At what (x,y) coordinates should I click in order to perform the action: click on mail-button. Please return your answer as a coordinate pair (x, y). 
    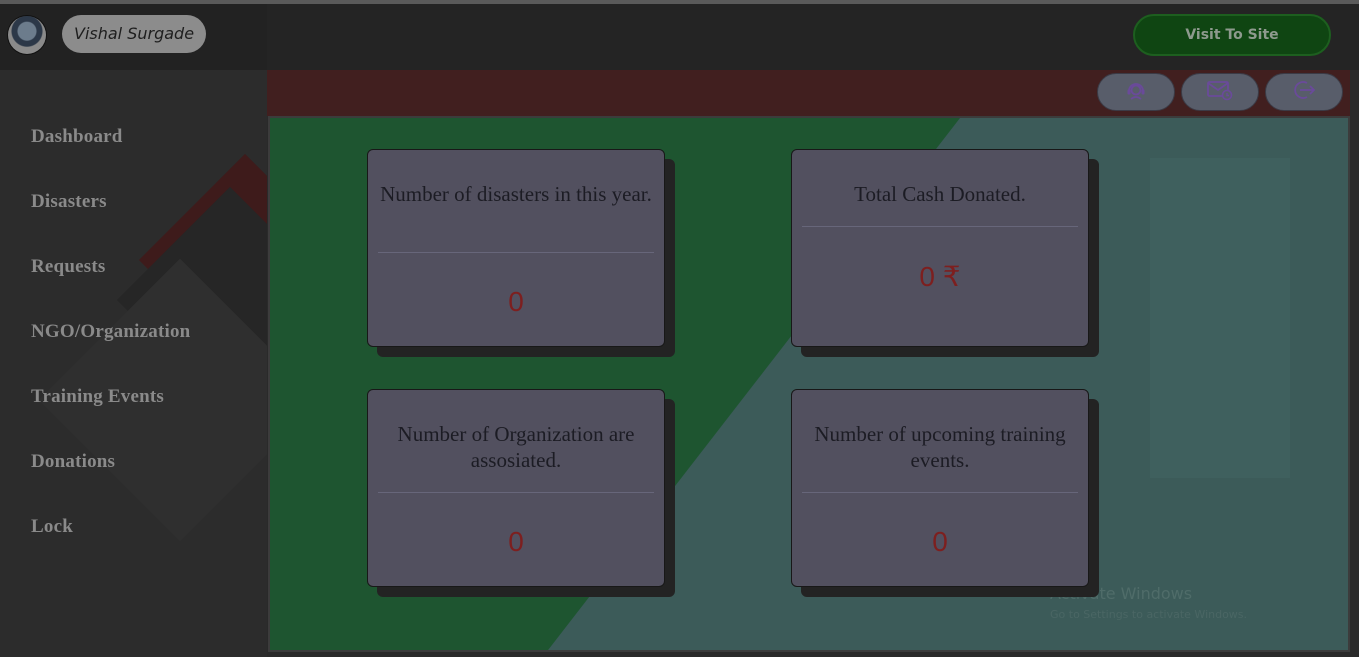
    Looking at the image, I should click on (1220, 92).